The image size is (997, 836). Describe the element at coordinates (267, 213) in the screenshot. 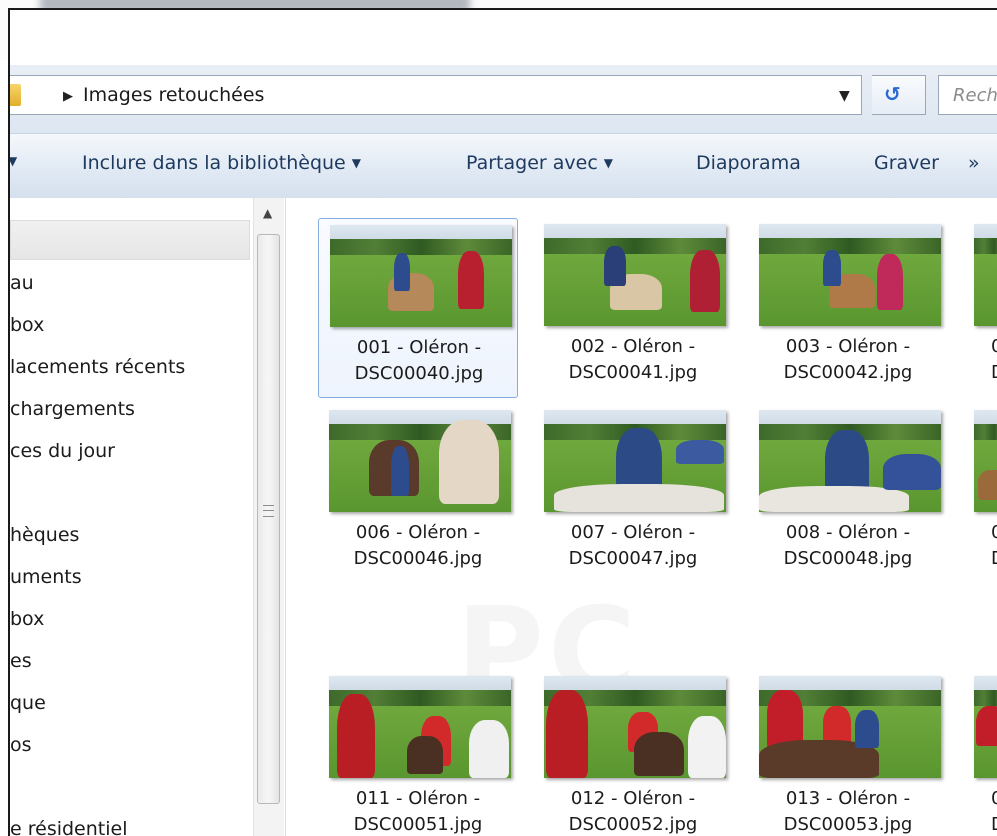

I see `scroll-up-arrow-icon: ▲` at that location.